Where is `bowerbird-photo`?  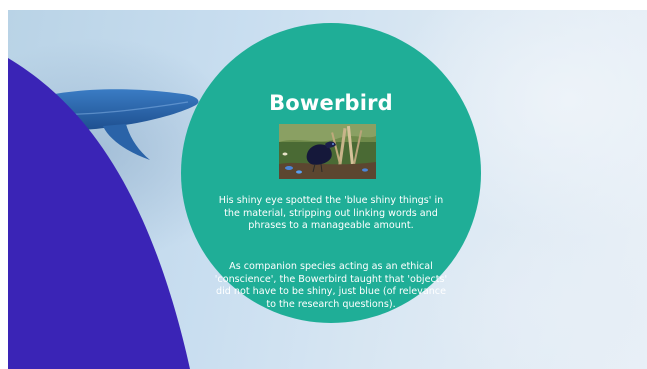
bowerbird-photo is located at coordinates (327, 151).